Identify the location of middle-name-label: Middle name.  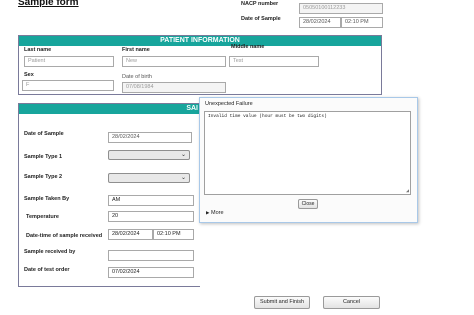
(248, 47).